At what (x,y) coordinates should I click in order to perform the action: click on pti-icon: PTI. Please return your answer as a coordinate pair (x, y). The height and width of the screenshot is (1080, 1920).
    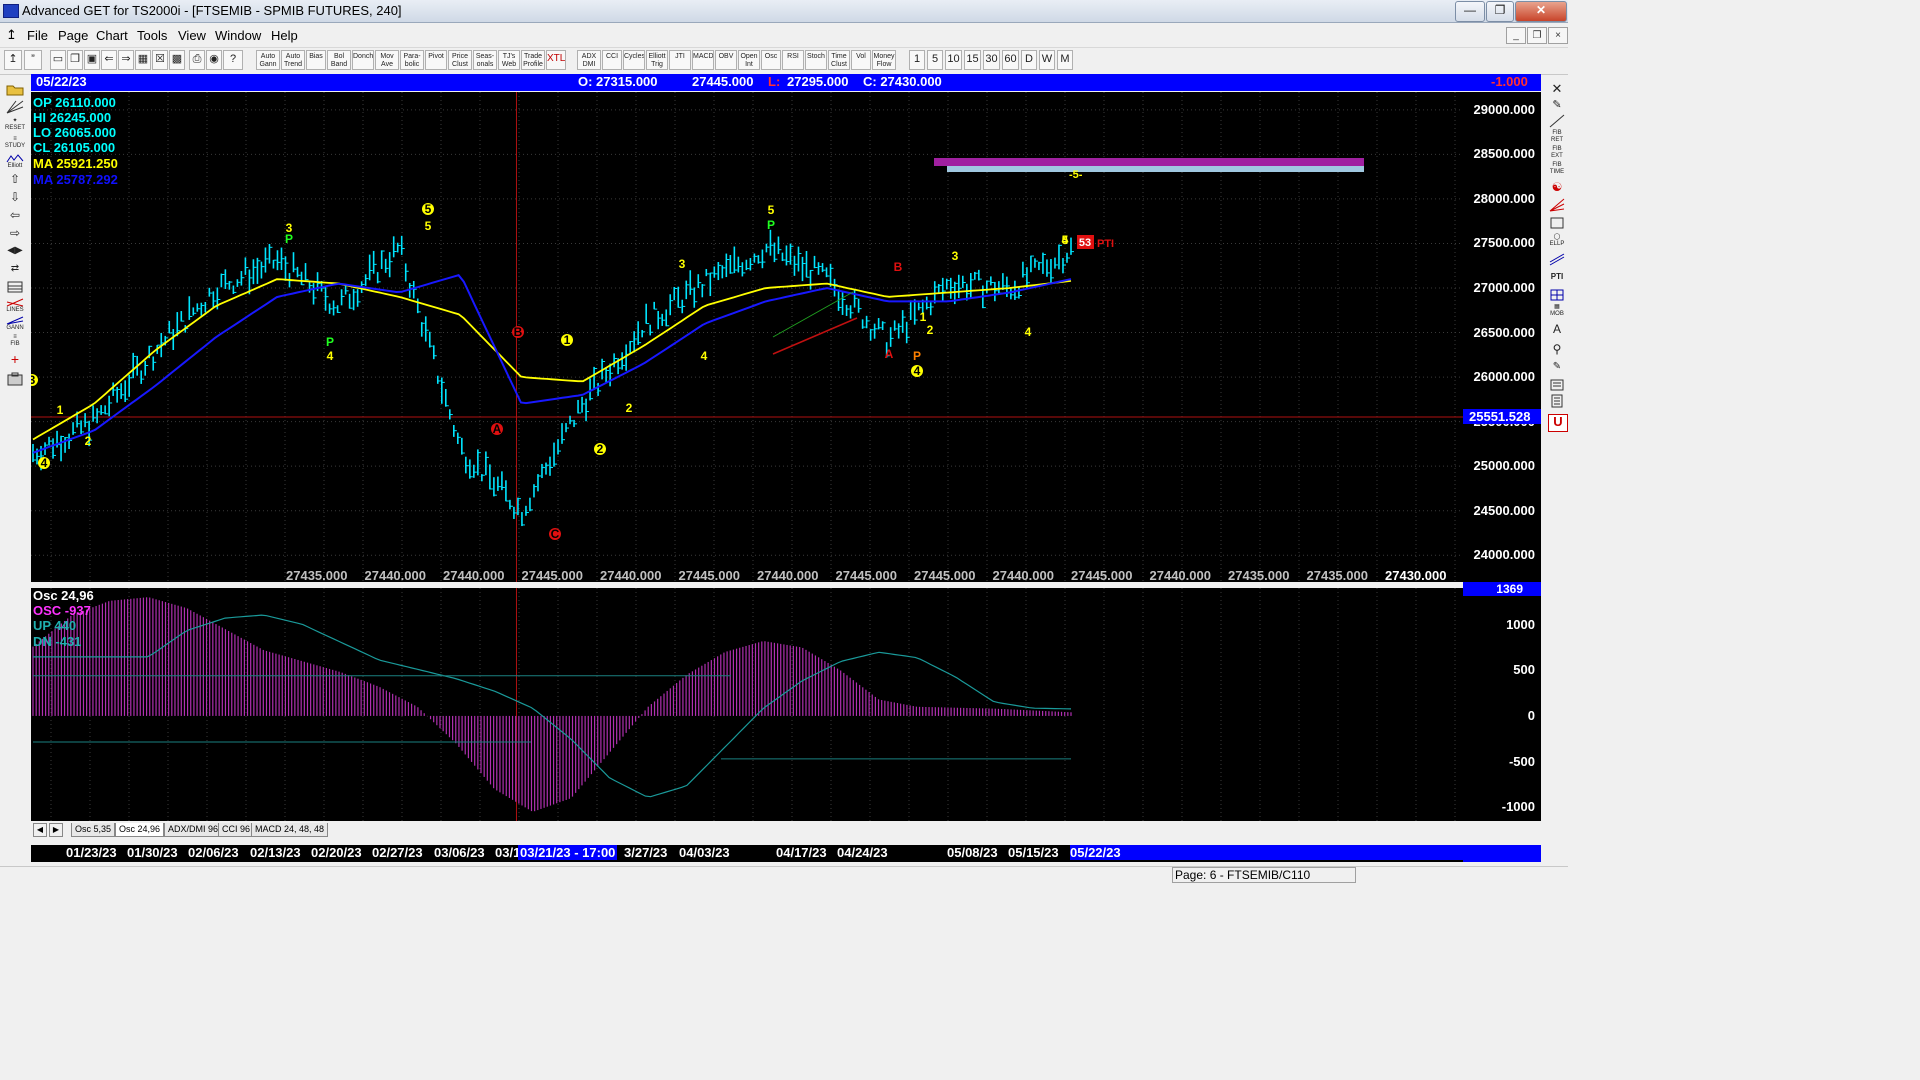
    Looking at the image, I should click on (1557, 278).